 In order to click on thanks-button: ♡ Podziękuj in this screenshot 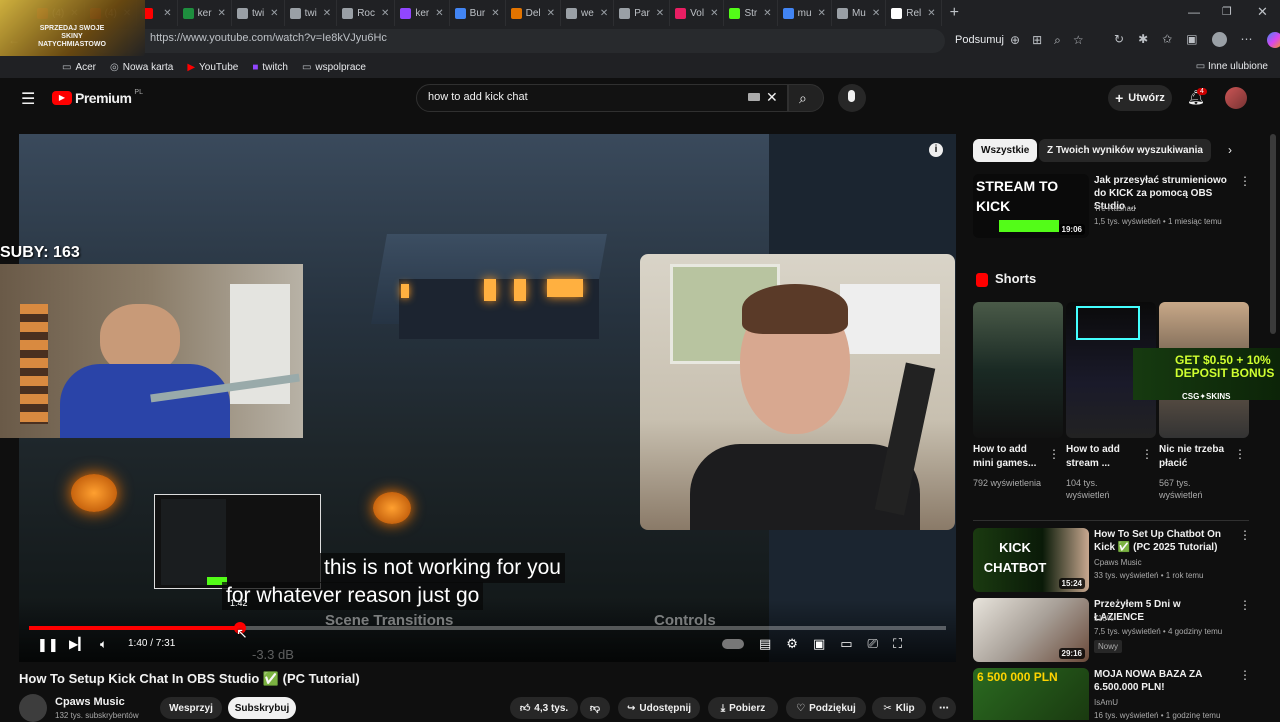, I will do `click(826, 708)`.